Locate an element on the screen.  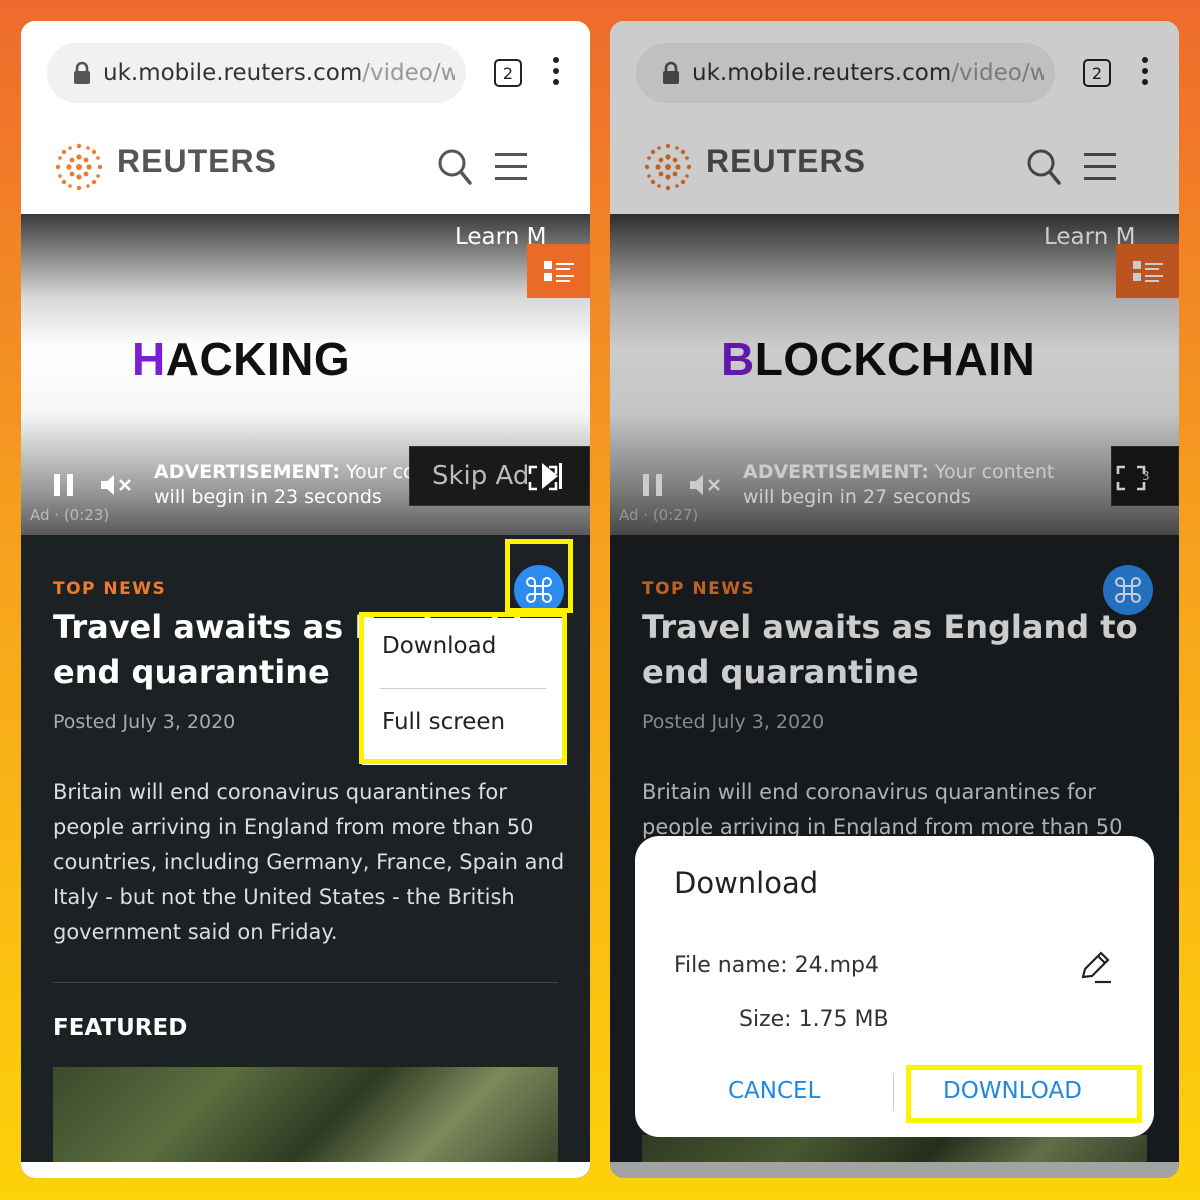
site-header: REUTERS is located at coordinates (305, 167).